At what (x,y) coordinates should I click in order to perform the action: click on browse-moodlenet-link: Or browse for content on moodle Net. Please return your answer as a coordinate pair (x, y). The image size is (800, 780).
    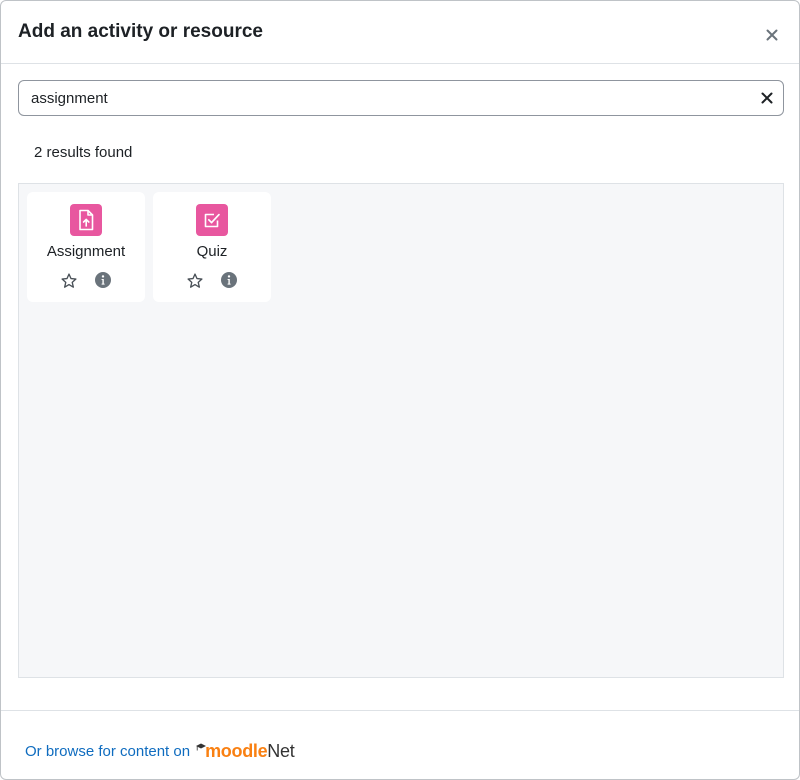
    Looking at the image, I should click on (160, 751).